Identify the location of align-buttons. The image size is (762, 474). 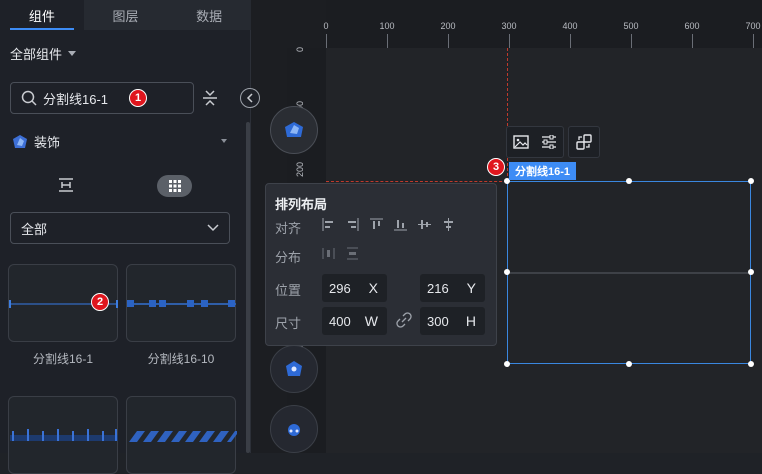
(388, 224).